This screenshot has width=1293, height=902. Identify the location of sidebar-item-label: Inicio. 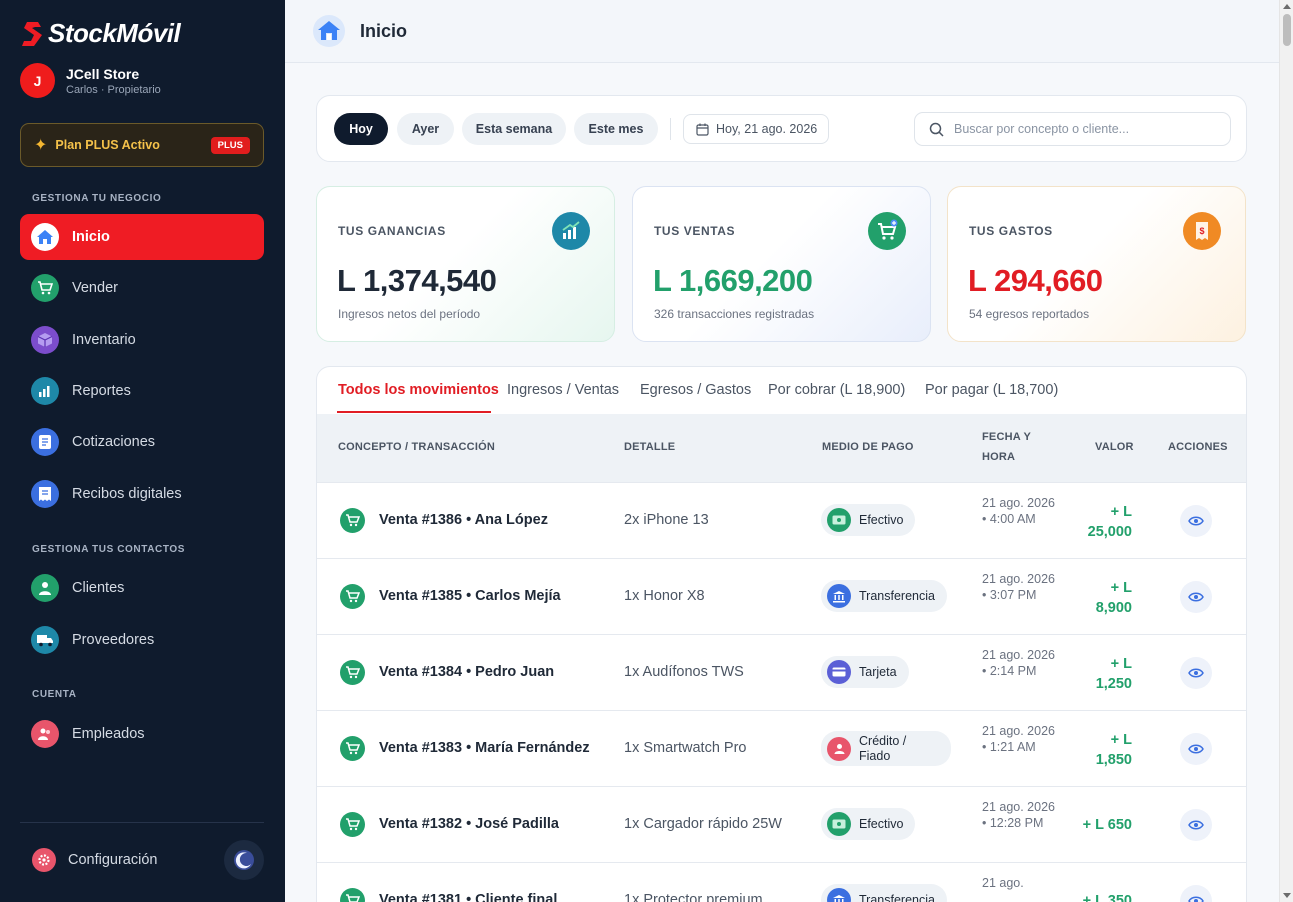
(91, 237).